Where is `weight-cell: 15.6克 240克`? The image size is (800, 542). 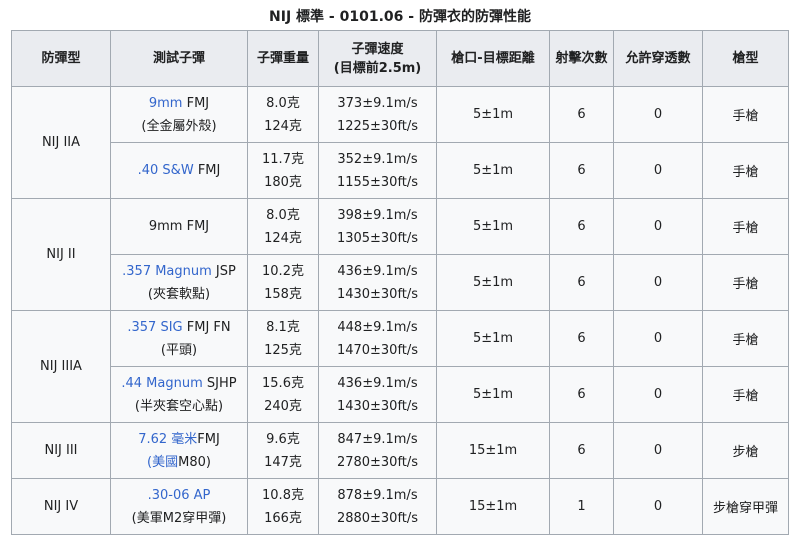
weight-cell: 15.6克 240克 is located at coordinates (283, 394).